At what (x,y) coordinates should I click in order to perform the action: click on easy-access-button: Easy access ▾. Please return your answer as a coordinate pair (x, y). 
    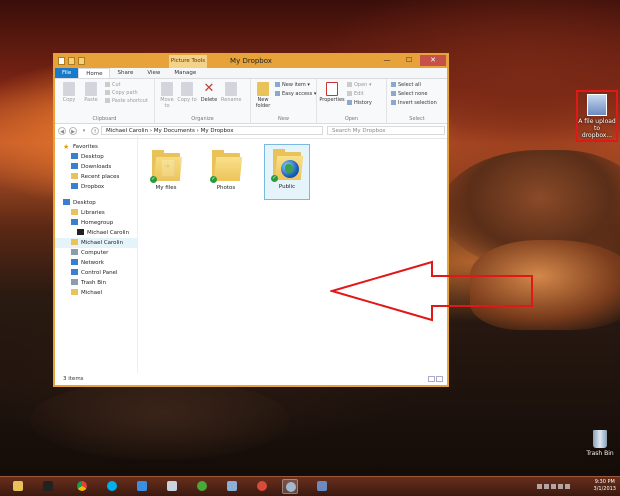
    Looking at the image, I should click on (295, 94).